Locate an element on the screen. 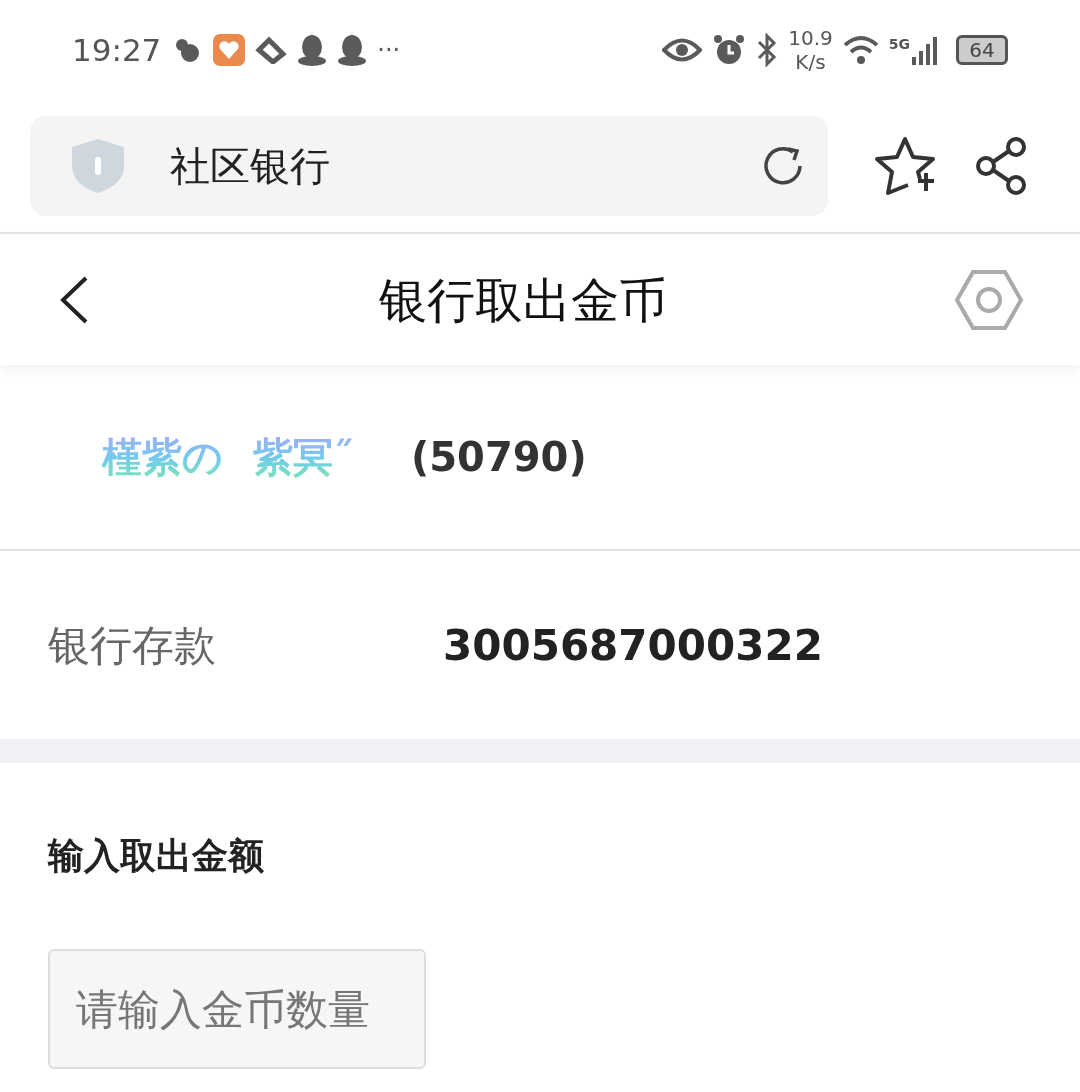  bluetooth-icon is located at coordinates (767, 50).